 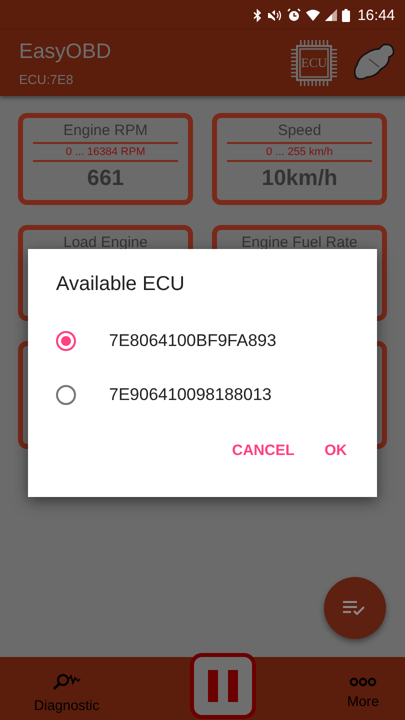 I want to click on alarm-icon, so click(x=294, y=15).